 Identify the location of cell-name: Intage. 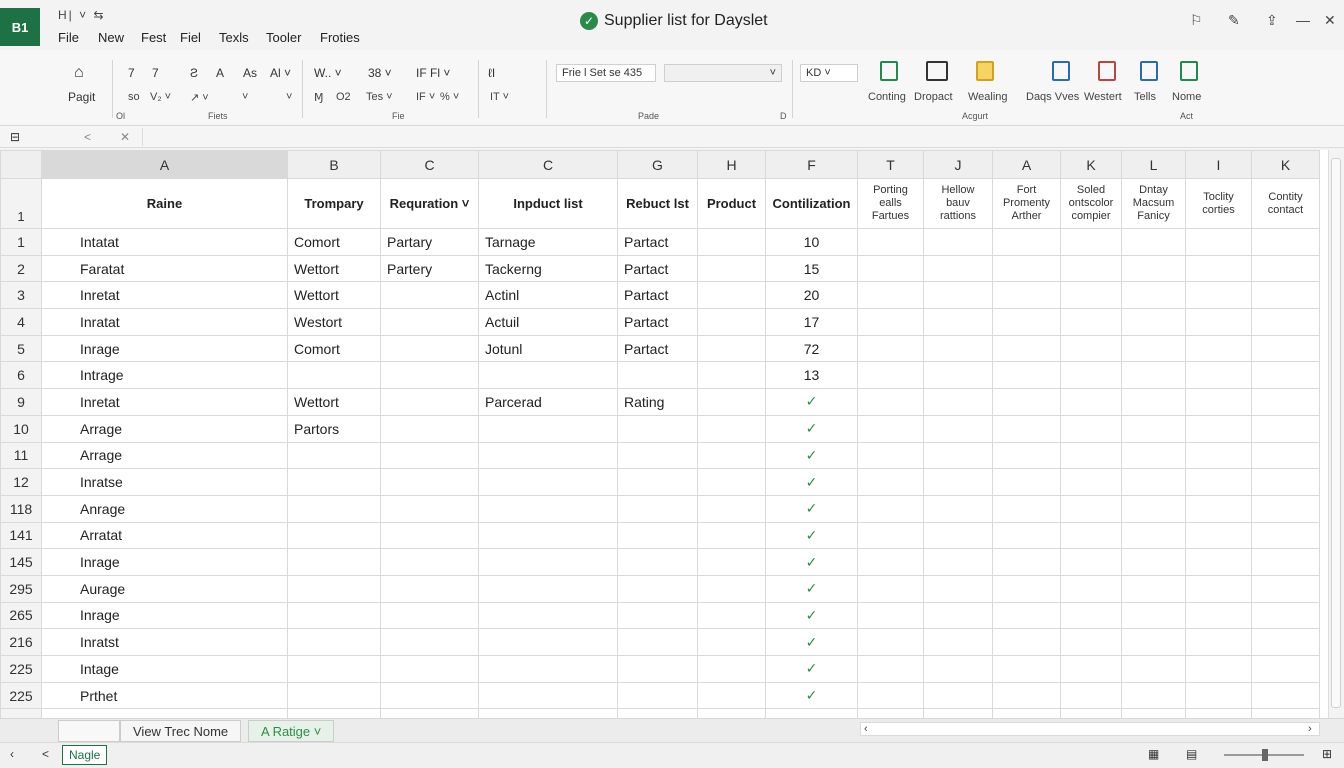
(164, 669).